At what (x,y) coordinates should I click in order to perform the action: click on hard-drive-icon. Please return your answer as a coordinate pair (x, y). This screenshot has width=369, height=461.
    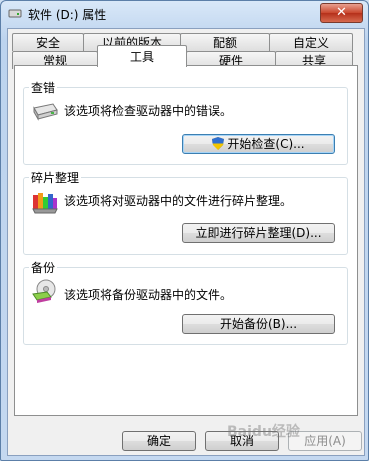
    Looking at the image, I should click on (45, 112).